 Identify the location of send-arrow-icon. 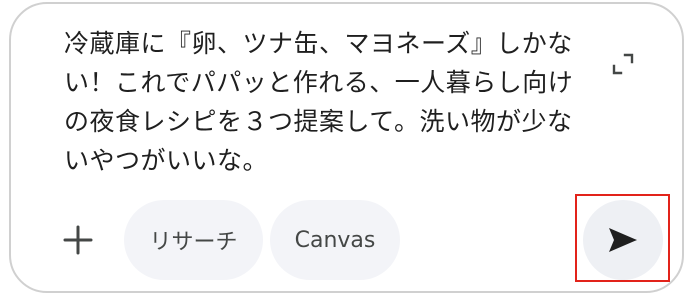
(623, 240).